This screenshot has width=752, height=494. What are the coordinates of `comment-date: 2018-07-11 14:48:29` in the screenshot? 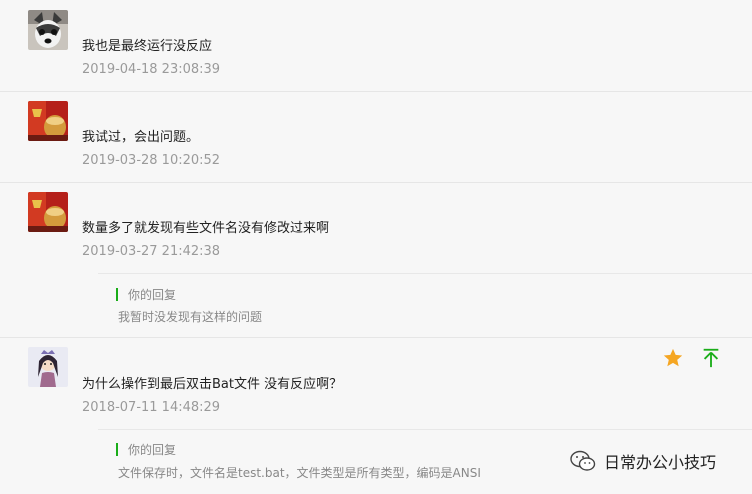 It's located at (151, 407).